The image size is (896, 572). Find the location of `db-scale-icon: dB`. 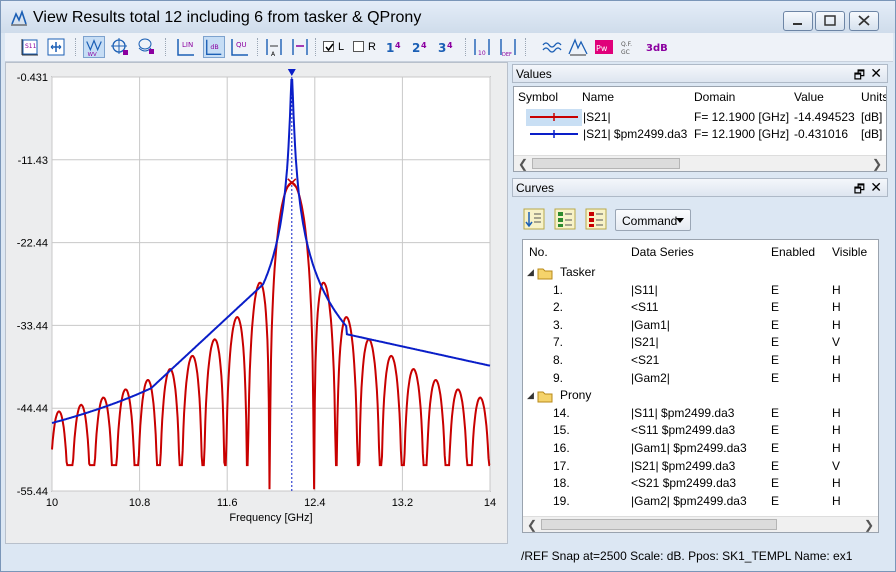

db-scale-icon: dB is located at coordinates (214, 47).